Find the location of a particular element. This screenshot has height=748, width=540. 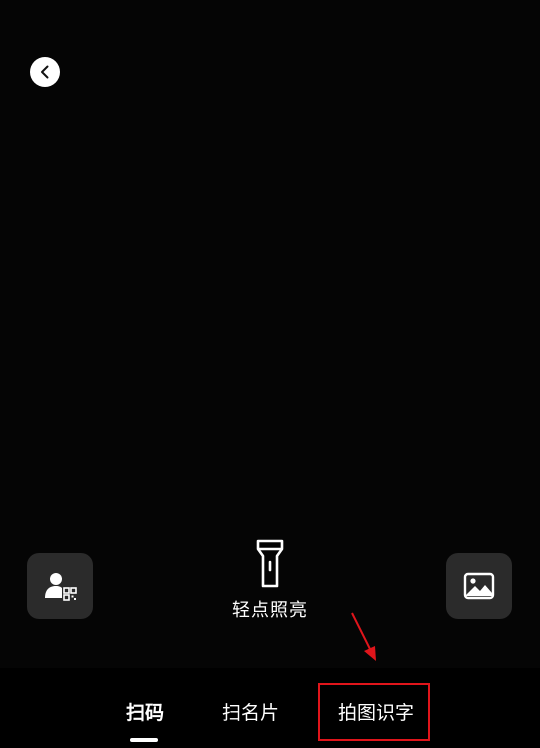

my-qr-code-button is located at coordinates (60, 586).